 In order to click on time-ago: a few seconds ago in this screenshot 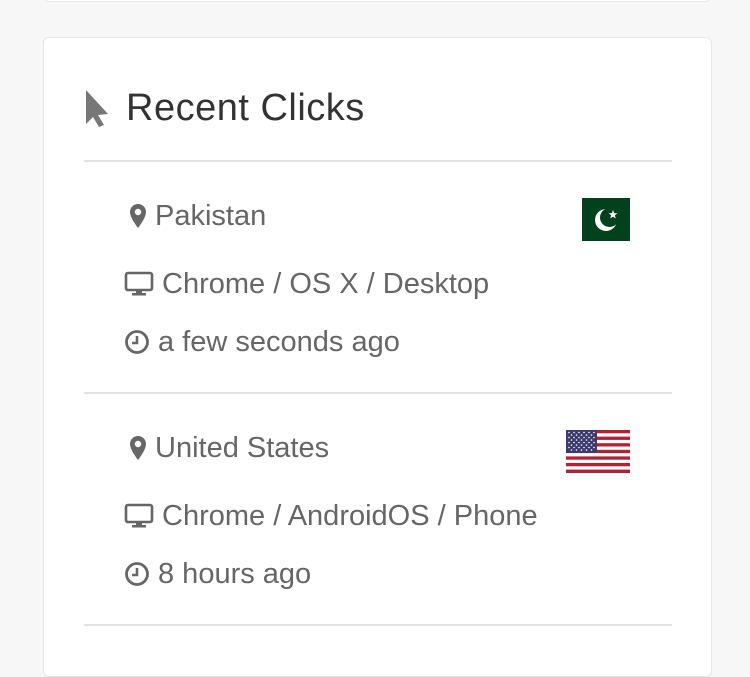, I will do `click(279, 341)`.